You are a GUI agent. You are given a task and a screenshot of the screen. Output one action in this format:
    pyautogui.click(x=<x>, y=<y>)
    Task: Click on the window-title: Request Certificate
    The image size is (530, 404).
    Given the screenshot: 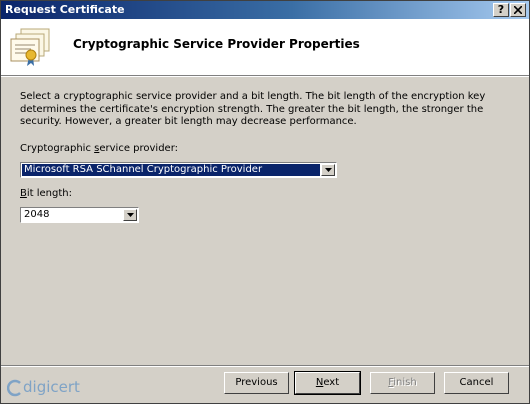 What is the action you would take?
    pyautogui.click(x=65, y=9)
    